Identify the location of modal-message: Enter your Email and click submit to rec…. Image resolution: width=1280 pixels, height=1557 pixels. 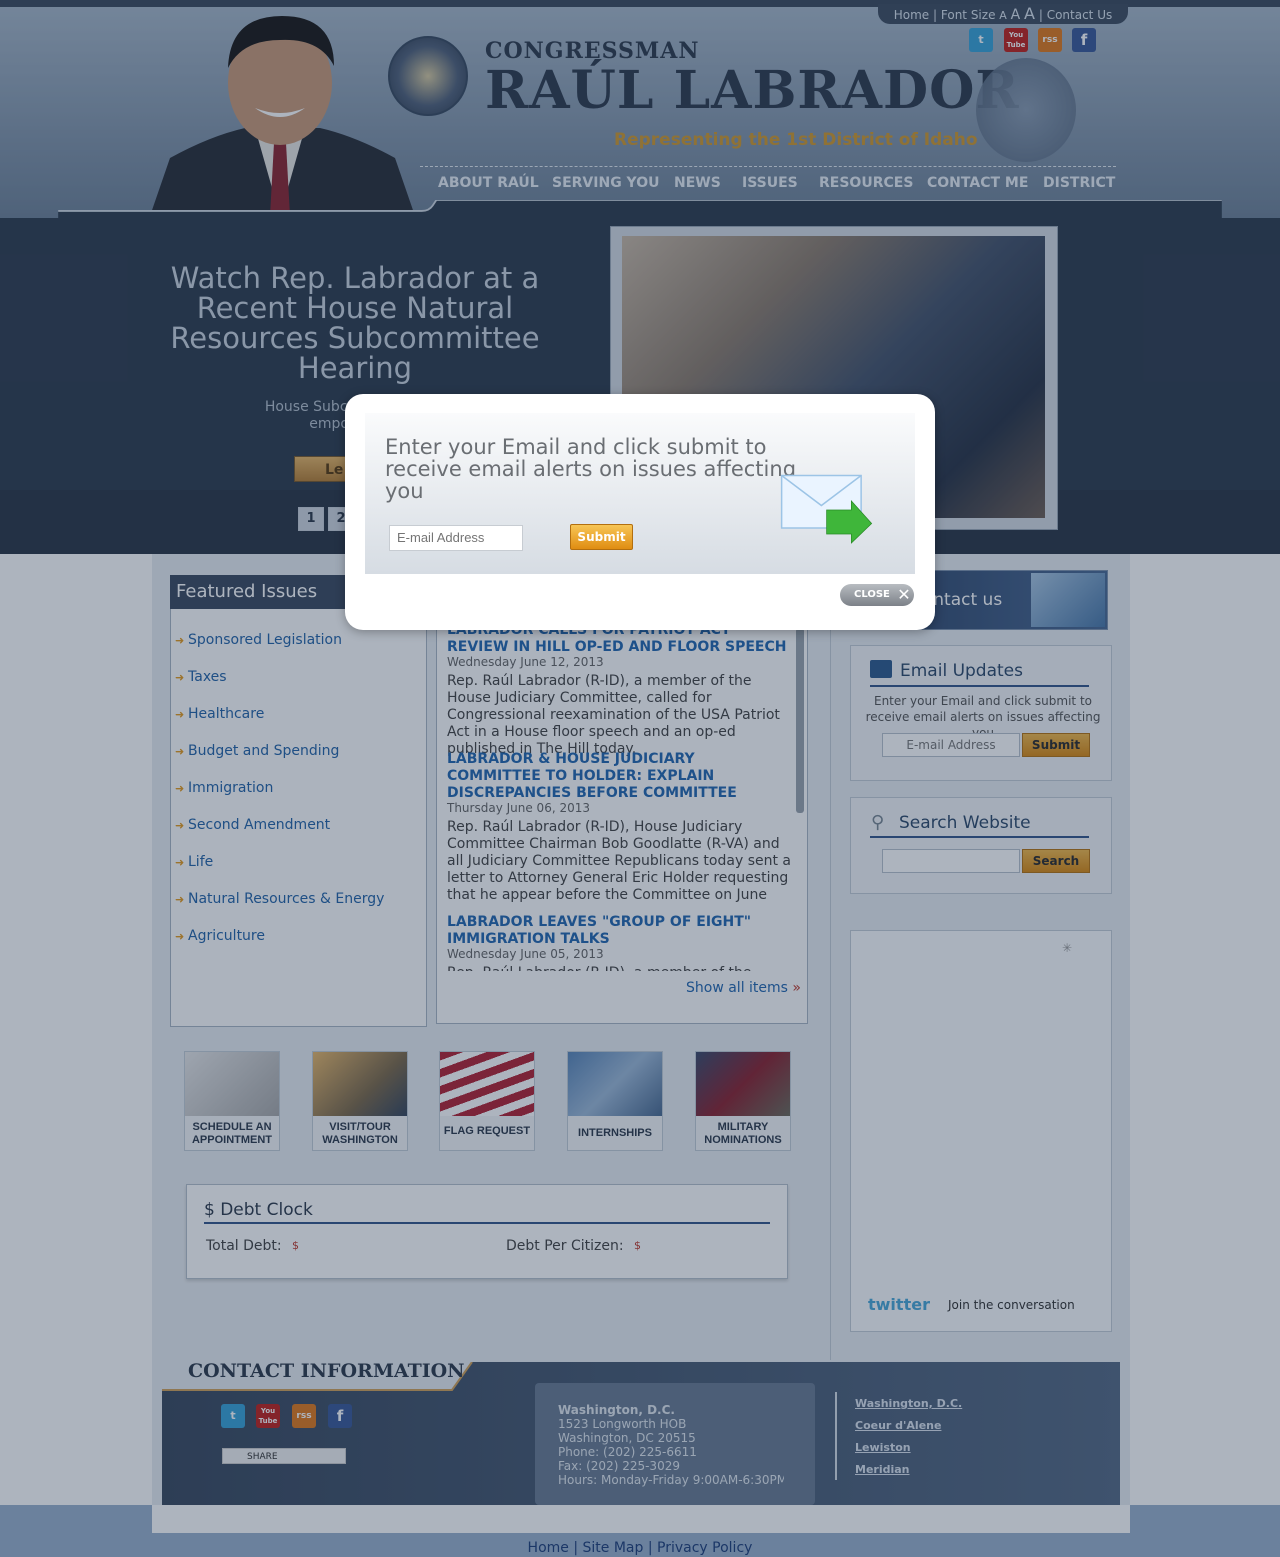
(591, 469).